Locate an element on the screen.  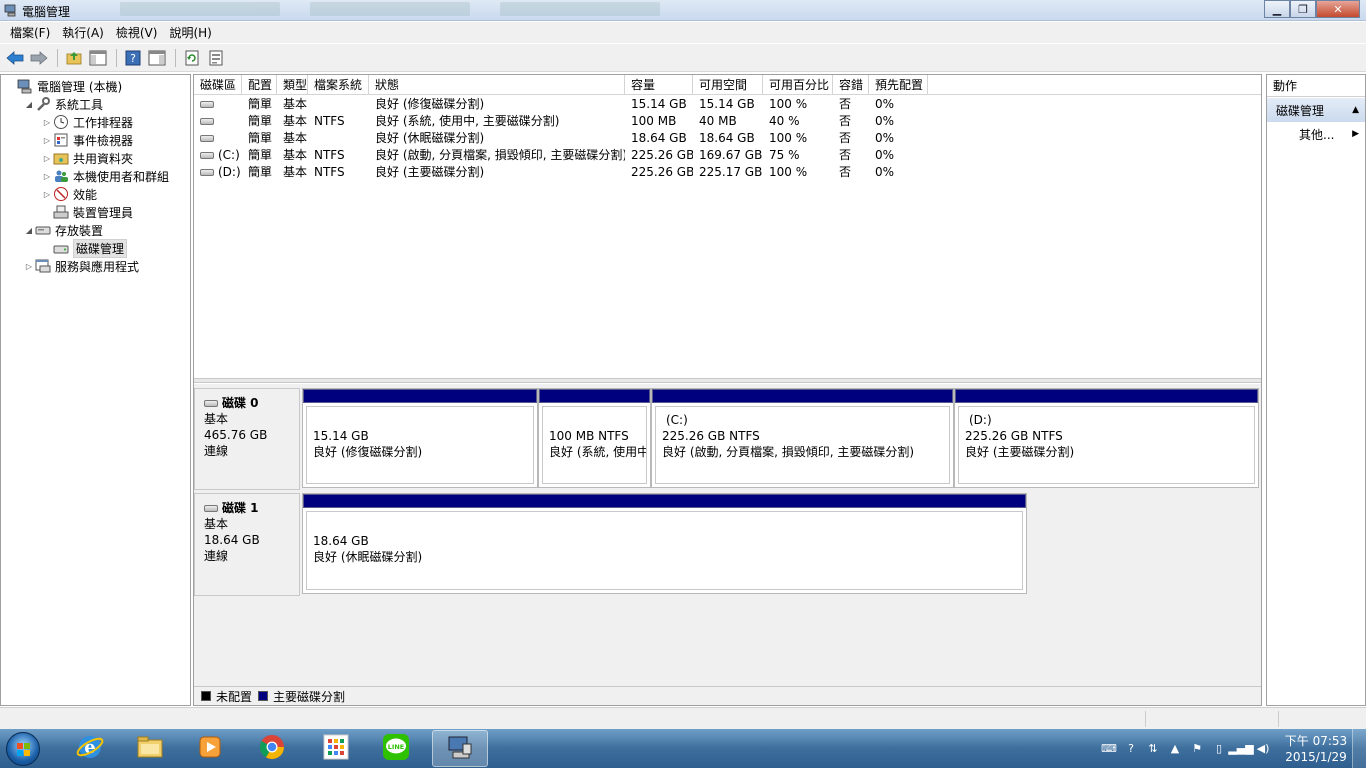
column-header: 可用空間 is located at coordinates (728, 84).